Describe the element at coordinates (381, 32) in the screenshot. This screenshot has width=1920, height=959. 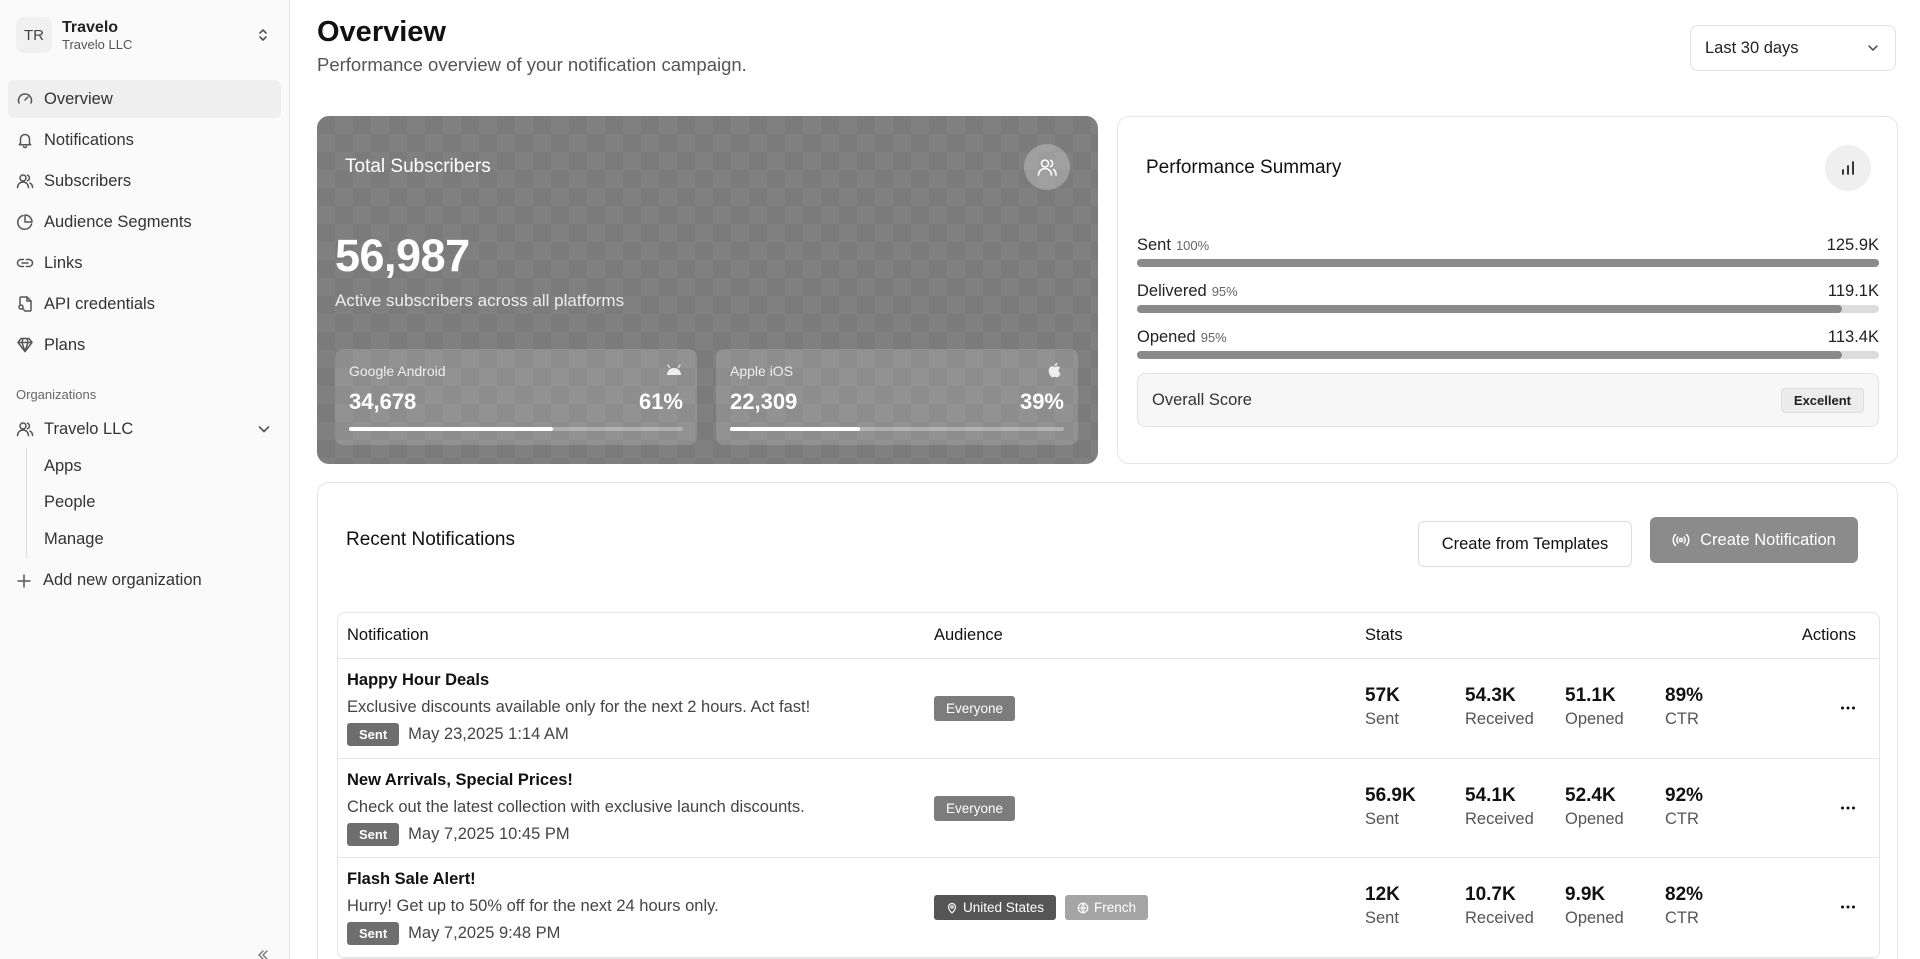
I see `page-title: Overview` at that location.